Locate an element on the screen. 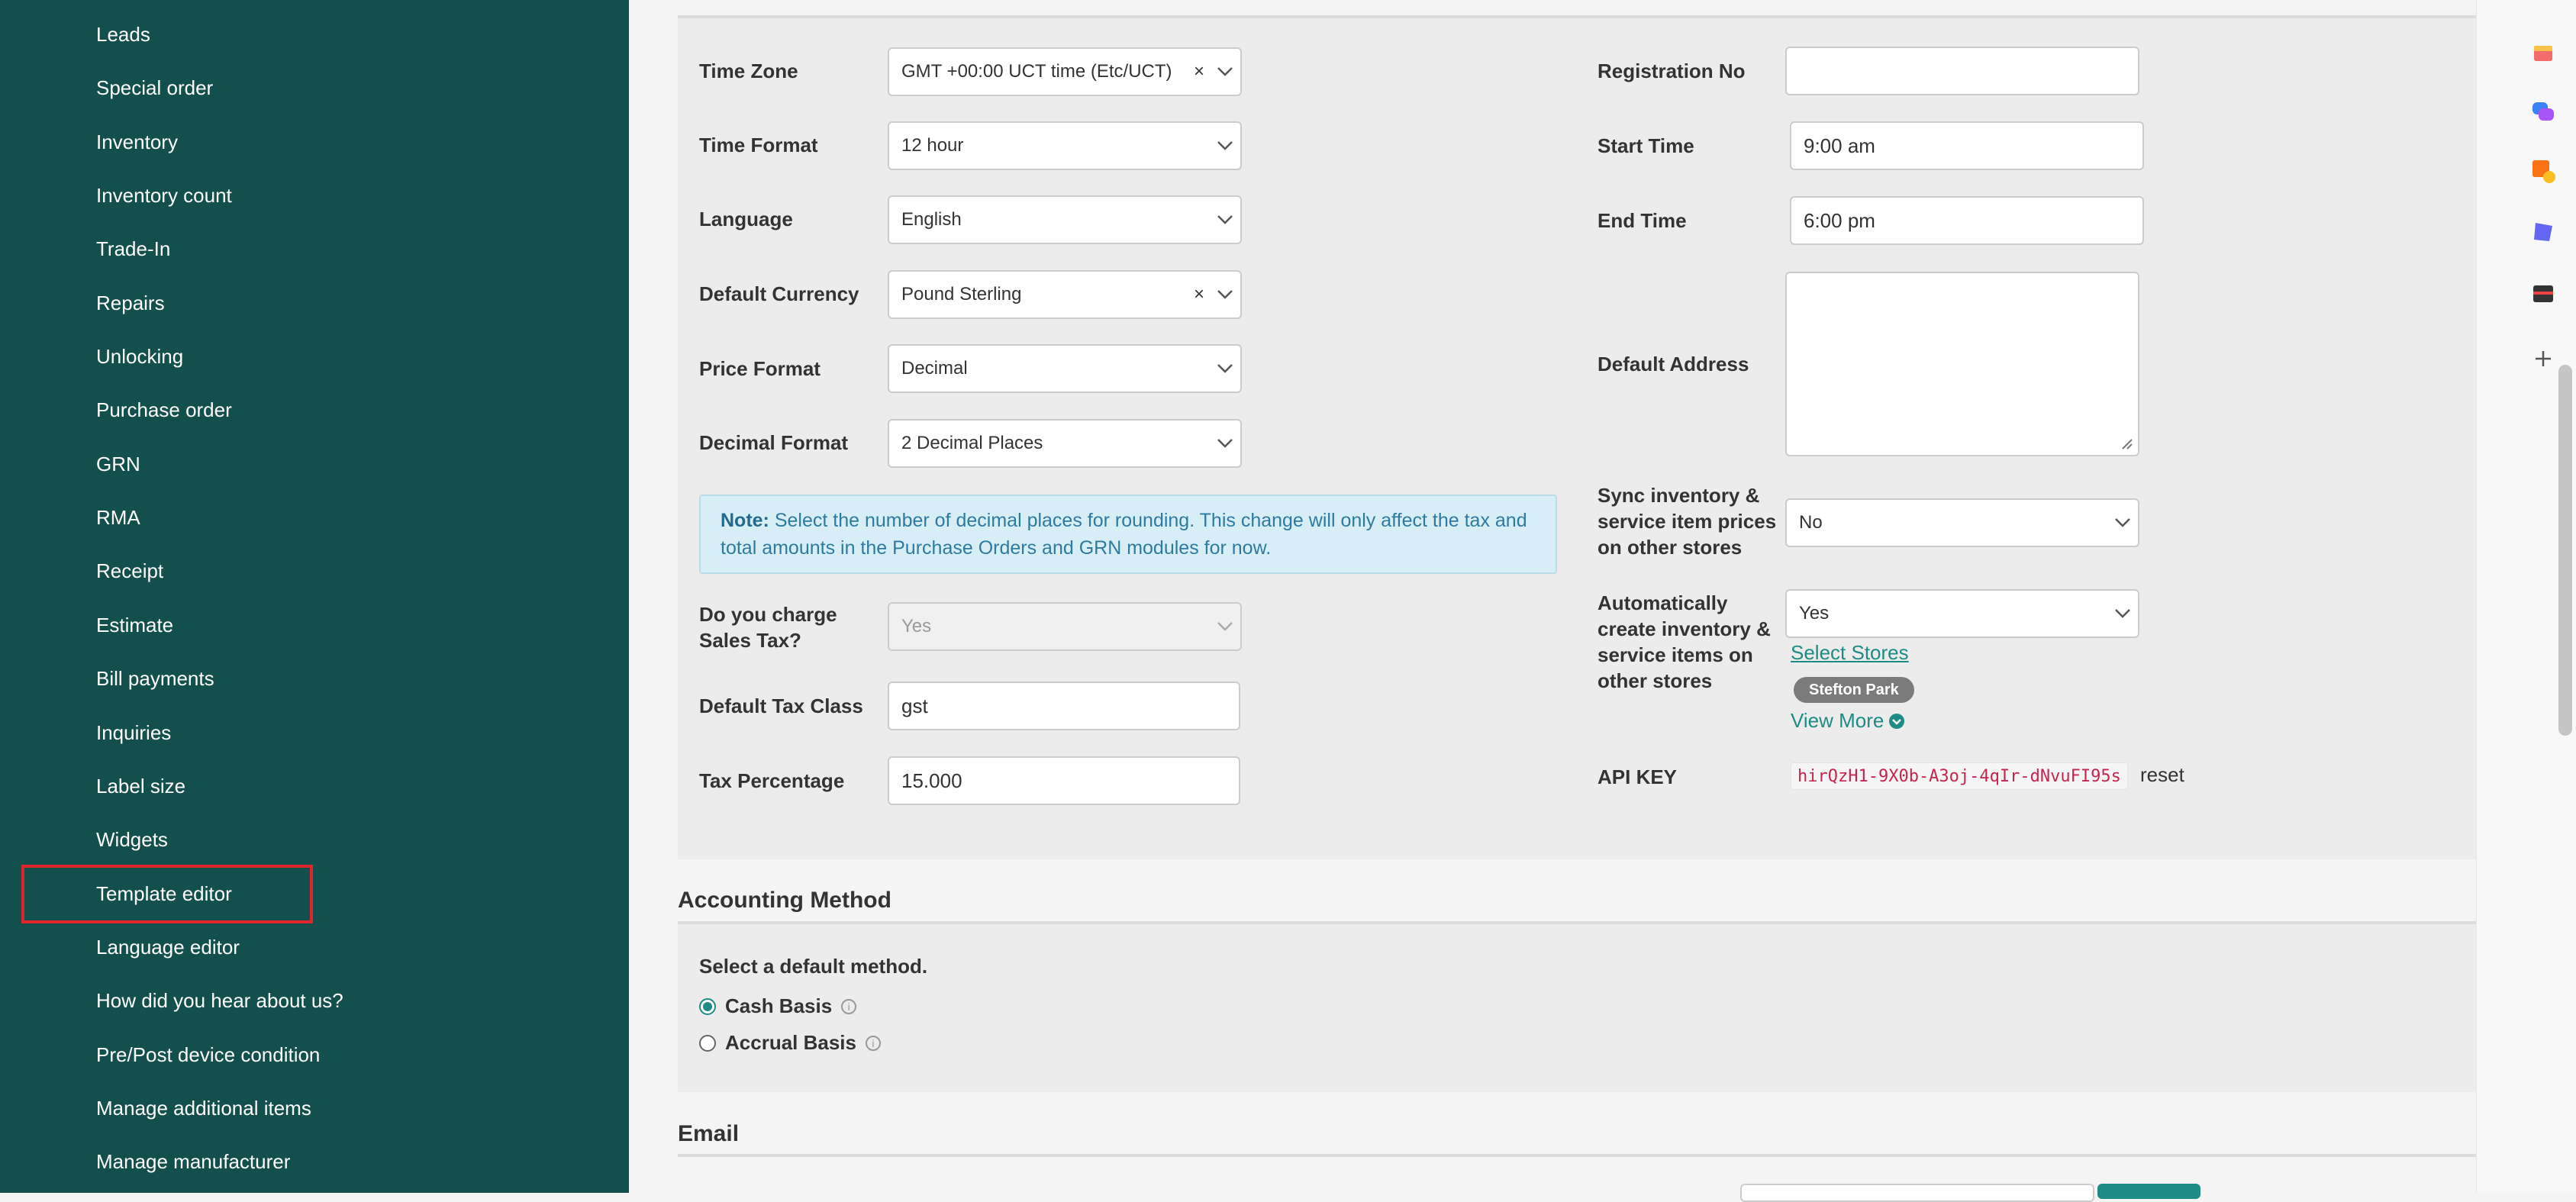 The width and height of the screenshot is (2576, 1202). cash-basis-radio is located at coordinates (708, 1006).